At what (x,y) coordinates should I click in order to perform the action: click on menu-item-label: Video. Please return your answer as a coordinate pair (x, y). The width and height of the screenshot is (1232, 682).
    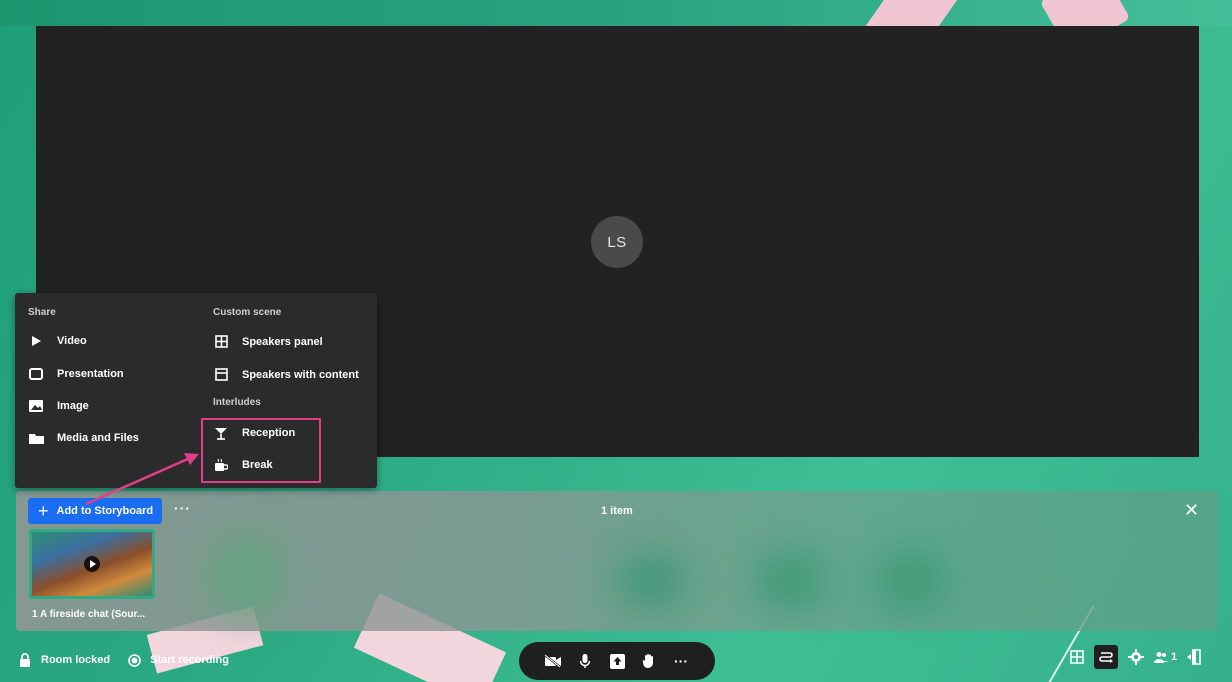
    Looking at the image, I should click on (72, 341).